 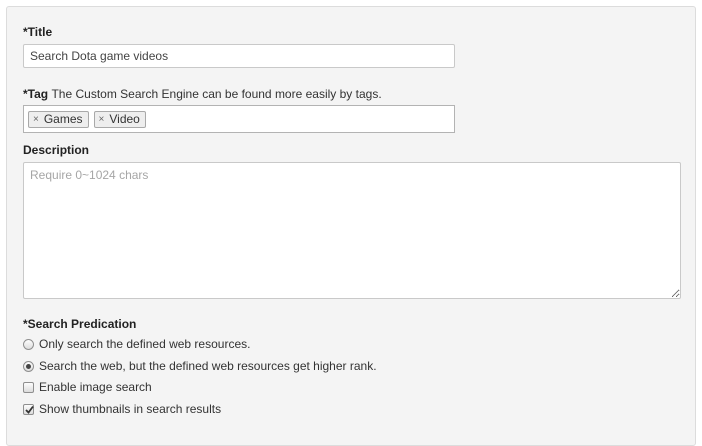 I want to click on tag-chip-games: × Games, so click(x=58, y=119).